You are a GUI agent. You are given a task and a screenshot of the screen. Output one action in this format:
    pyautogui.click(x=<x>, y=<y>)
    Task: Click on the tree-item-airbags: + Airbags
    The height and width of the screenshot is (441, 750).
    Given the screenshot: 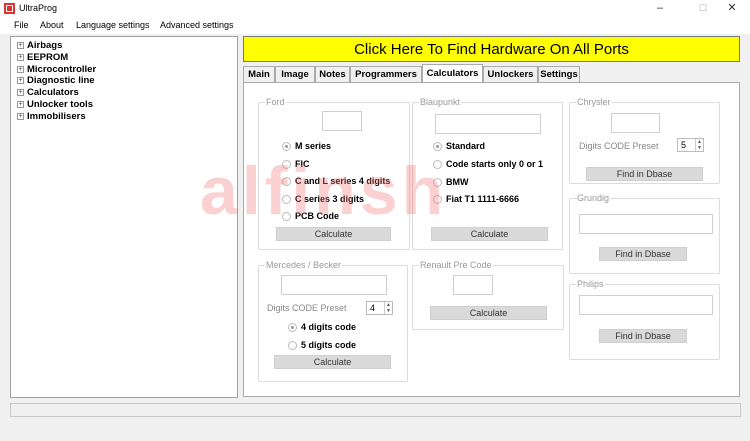 What is the action you would take?
    pyautogui.click(x=39, y=45)
    